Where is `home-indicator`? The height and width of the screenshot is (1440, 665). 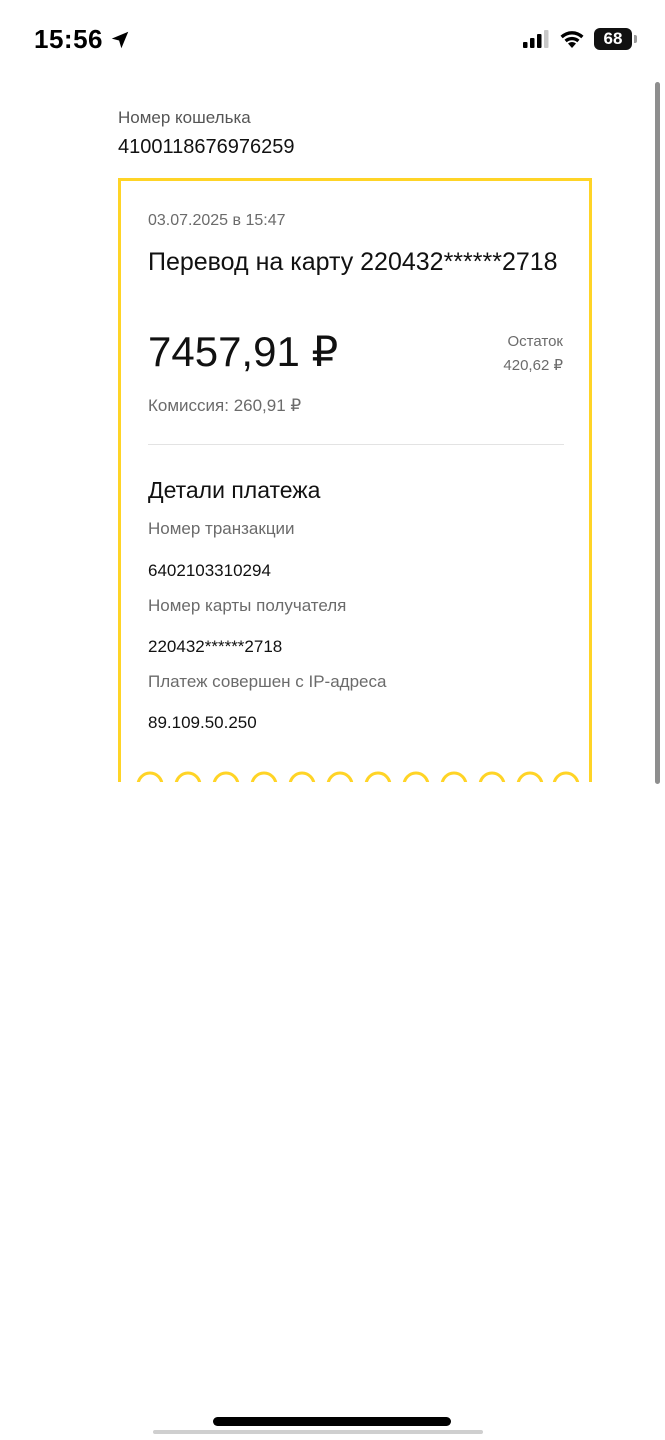 home-indicator is located at coordinates (332, 1421).